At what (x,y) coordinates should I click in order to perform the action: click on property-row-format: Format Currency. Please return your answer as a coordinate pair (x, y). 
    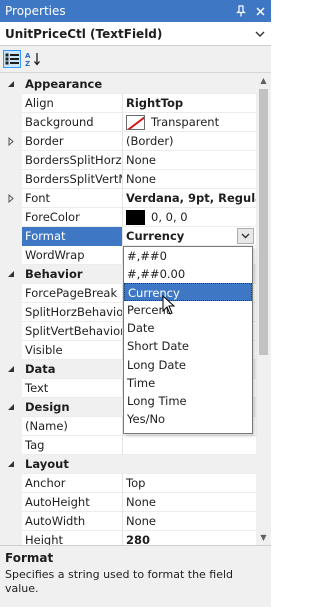
    Looking at the image, I should click on (128, 236).